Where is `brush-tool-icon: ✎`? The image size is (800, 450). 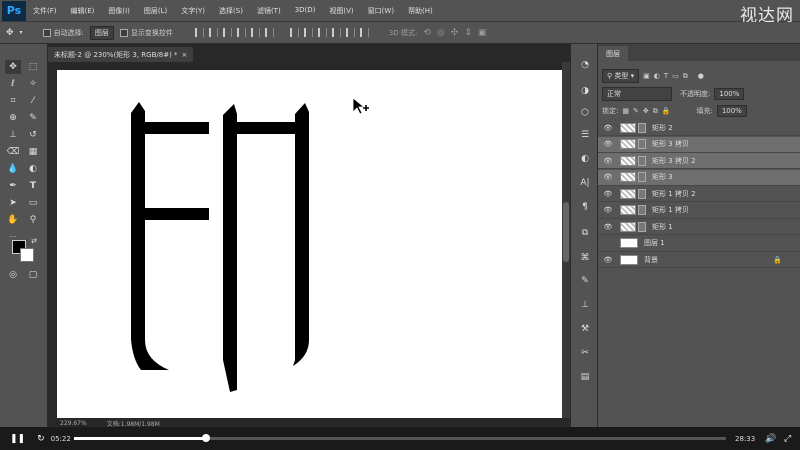
brush-tool-icon: ✎ is located at coordinates (33, 118).